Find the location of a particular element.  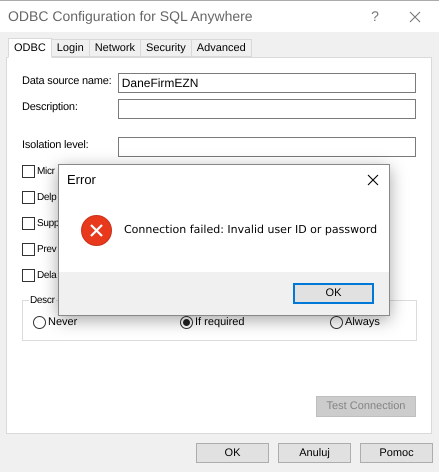

radio-label: Always is located at coordinates (362, 322).